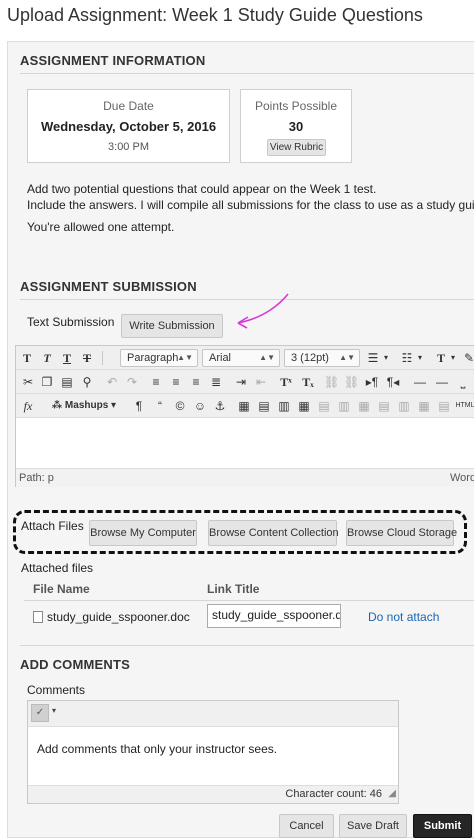  What do you see at coordinates (139, 406) in the screenshot?
I see `paragraph-mark-icon: ¶` at bounding box center [139, 406].